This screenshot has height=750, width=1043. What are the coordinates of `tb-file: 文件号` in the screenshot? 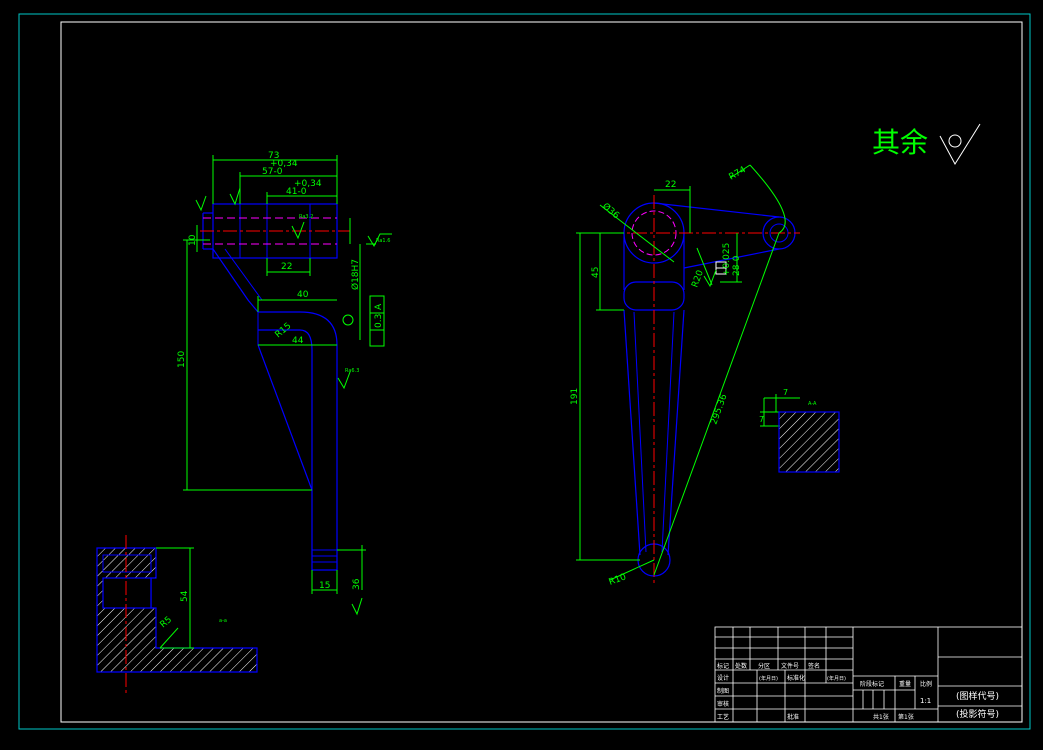 It's located at (790, 666).